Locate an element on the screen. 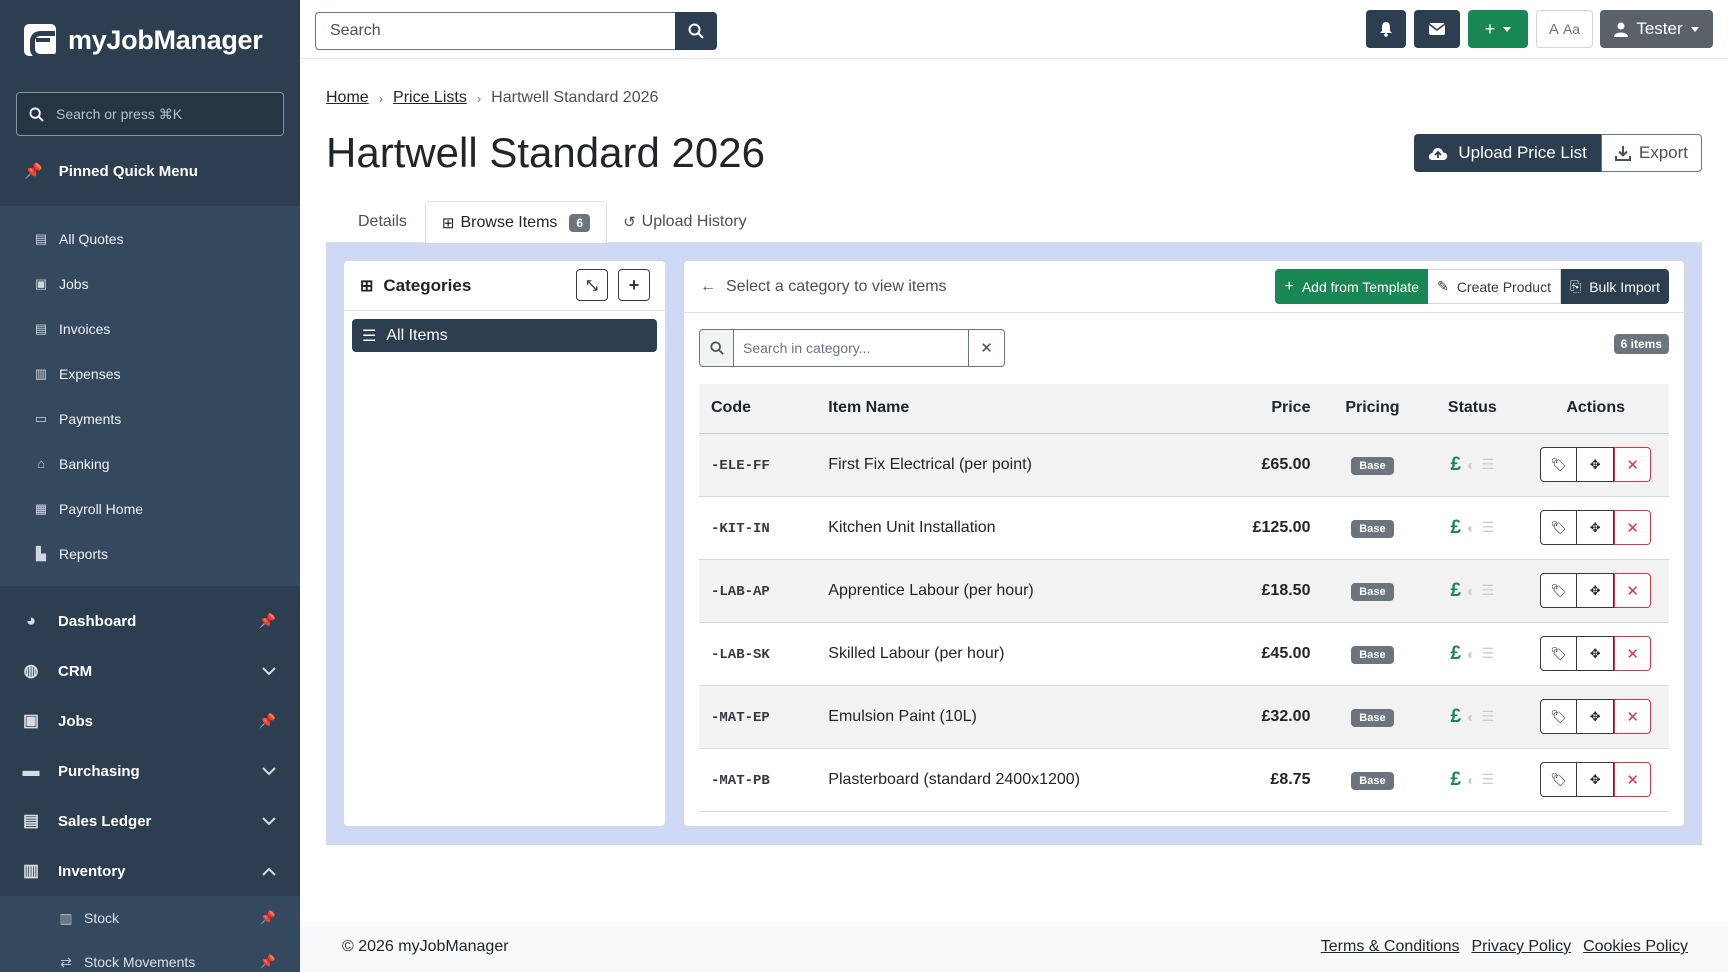  cell-actions: 🏷 ✥ ✕ is located at coordinates (1595, 528).